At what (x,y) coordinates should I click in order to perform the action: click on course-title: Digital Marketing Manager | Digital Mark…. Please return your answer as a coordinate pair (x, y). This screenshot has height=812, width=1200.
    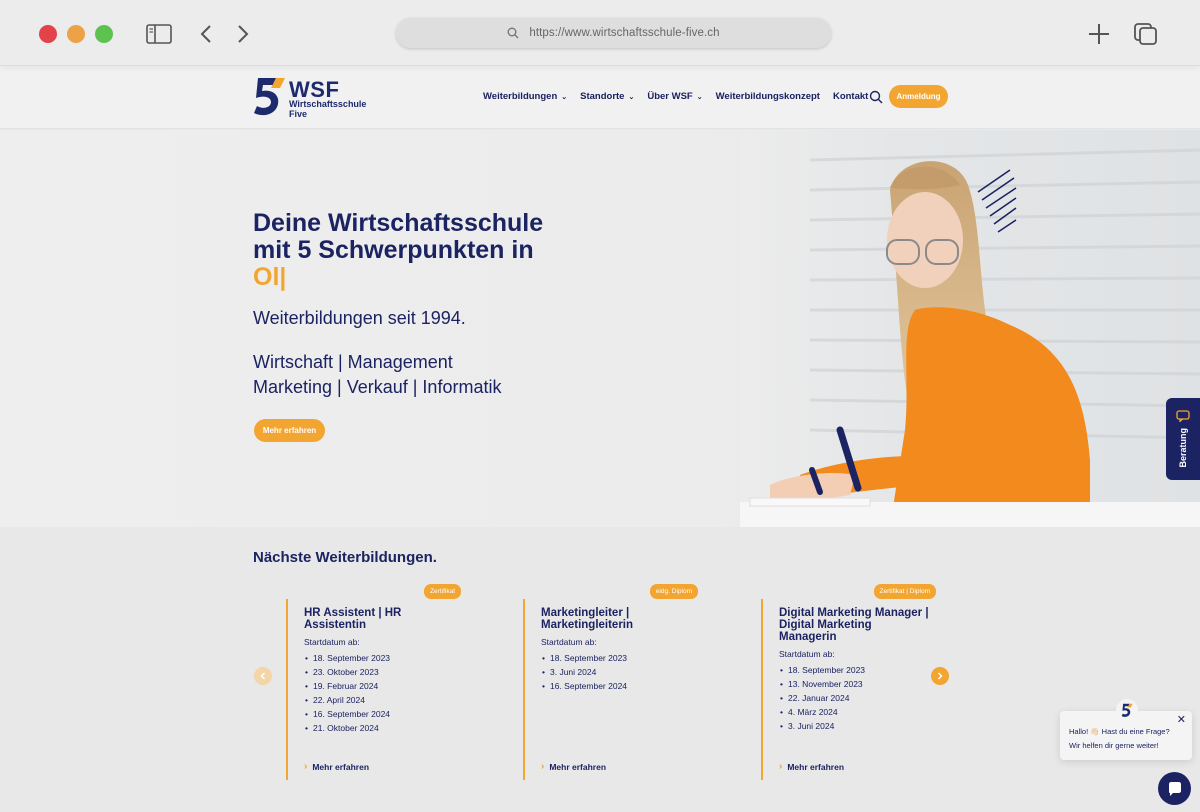
    Looking at the image, I should click on (854, 625).